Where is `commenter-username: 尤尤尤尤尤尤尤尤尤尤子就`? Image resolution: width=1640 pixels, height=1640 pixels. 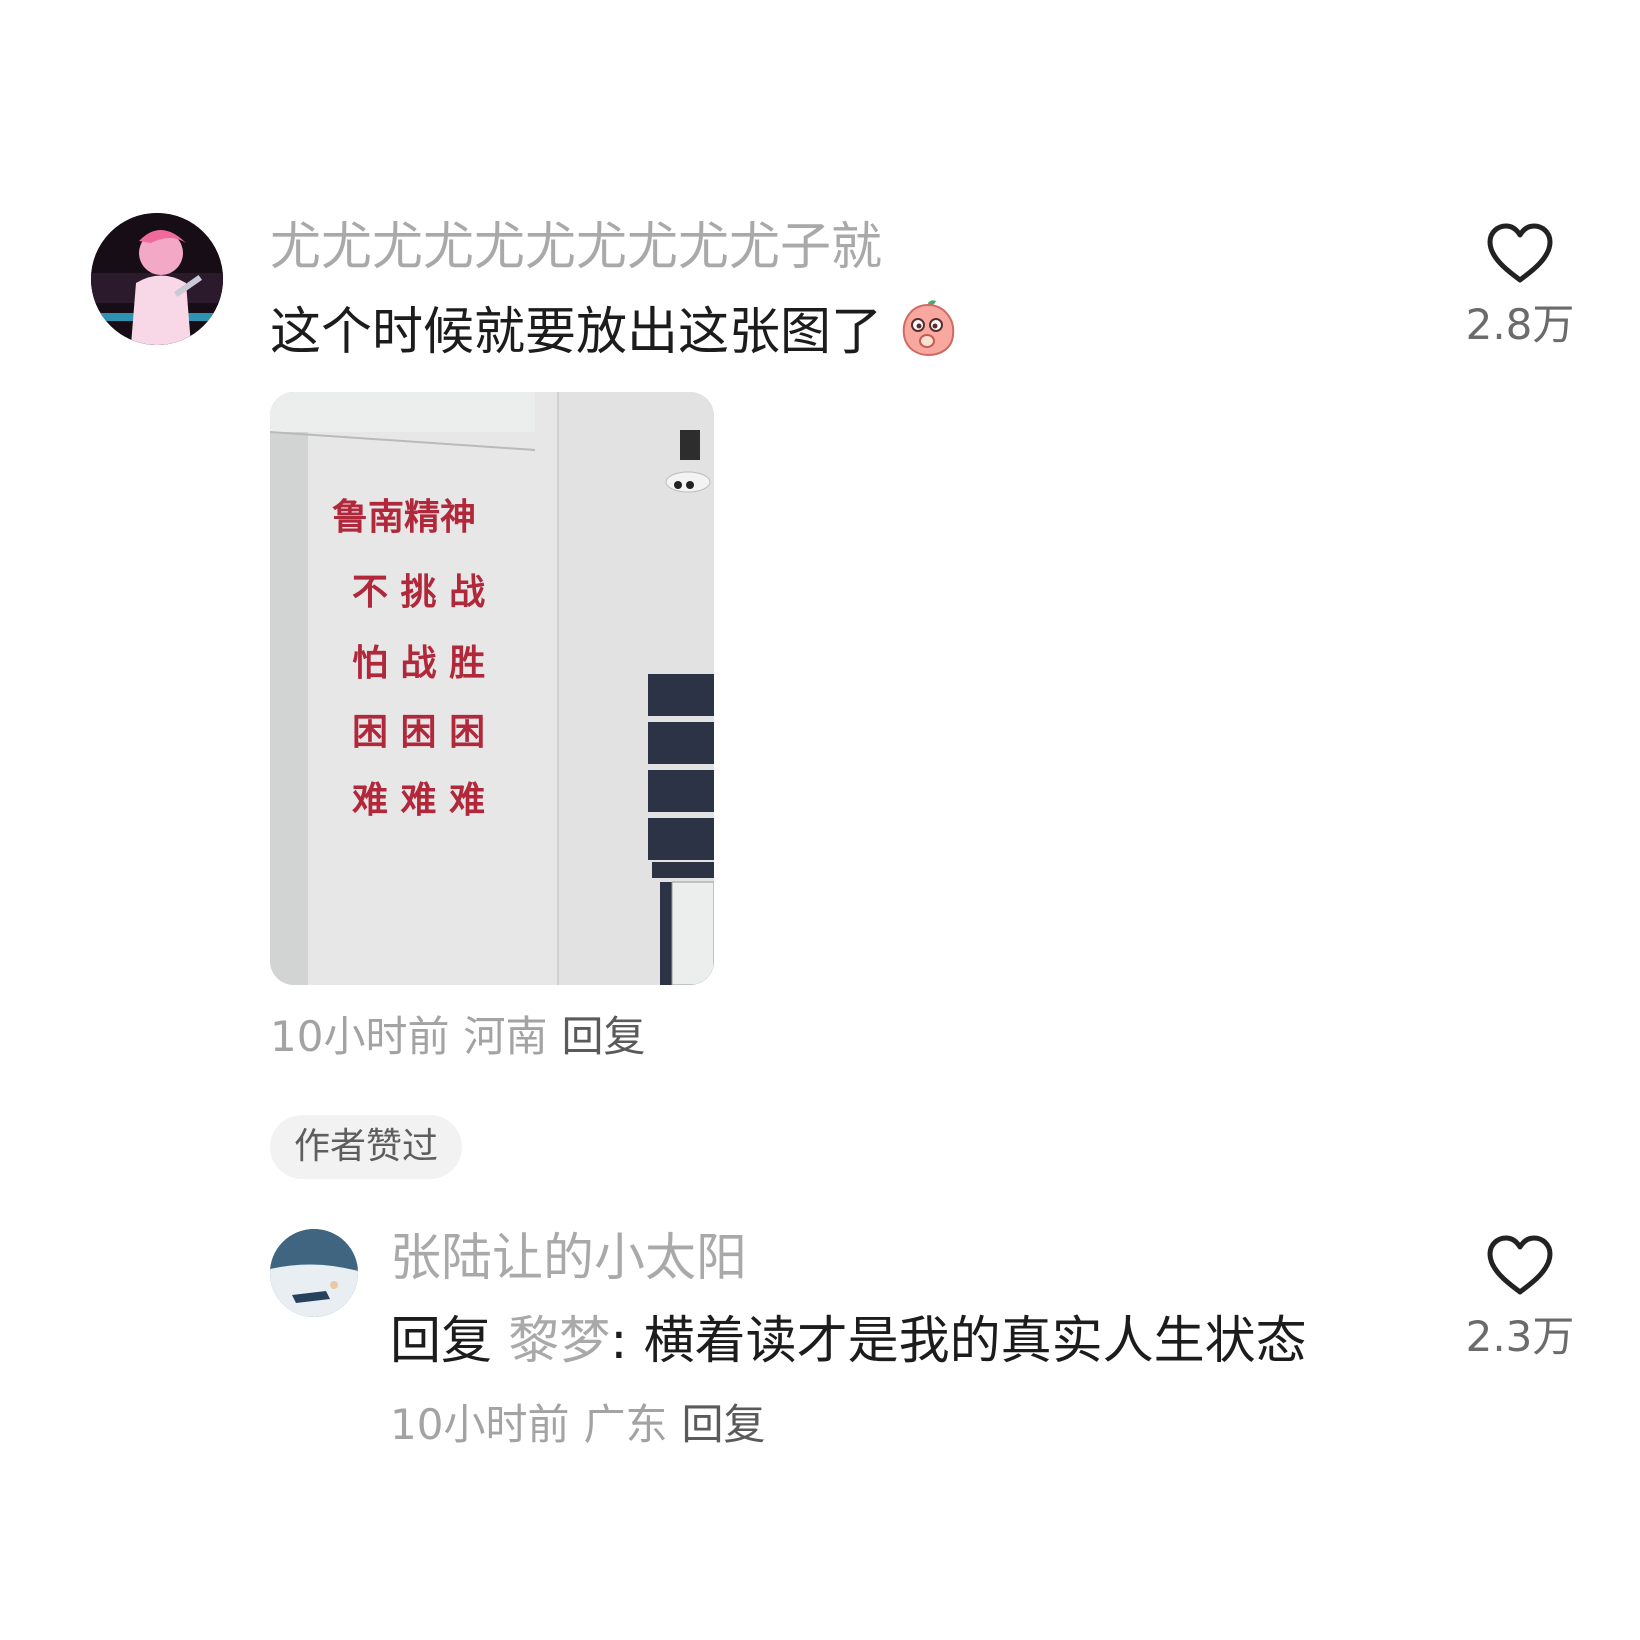 commenter-username: 尤尤尤尤尤尤尤尤尤尤子就 is located at coordinates (576, 248).